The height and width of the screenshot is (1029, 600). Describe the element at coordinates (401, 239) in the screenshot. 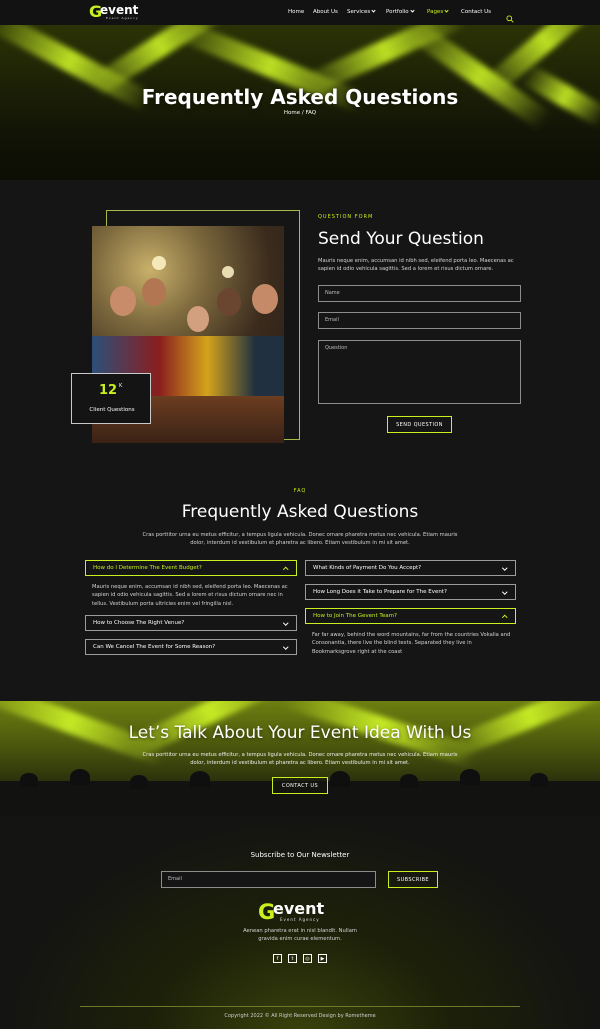

I see `form-title: Send Your Question` at that location.